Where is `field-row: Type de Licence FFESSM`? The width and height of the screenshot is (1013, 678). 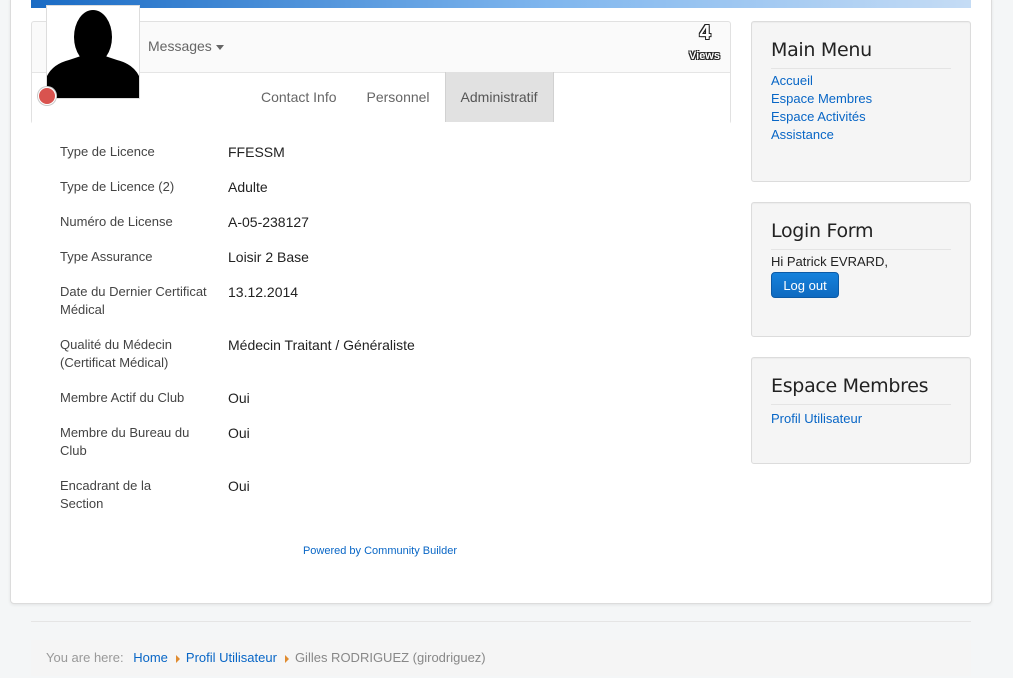 field-row: Type de Licence FFESSM is located at coordinates (390, 152).